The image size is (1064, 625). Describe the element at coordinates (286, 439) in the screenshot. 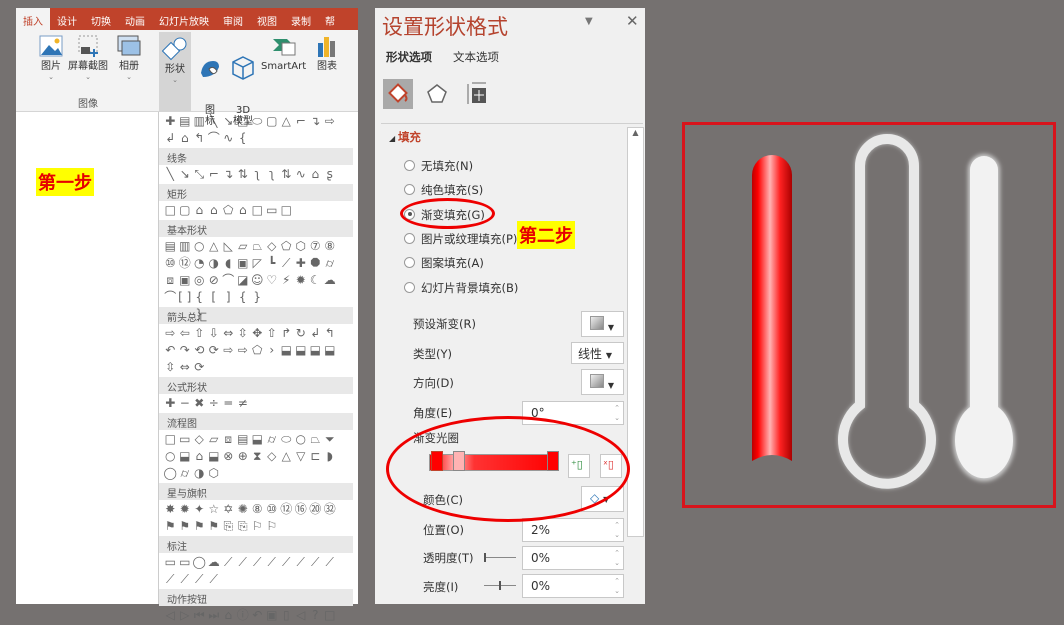

I see `shape-icon: ⬭` at that location.